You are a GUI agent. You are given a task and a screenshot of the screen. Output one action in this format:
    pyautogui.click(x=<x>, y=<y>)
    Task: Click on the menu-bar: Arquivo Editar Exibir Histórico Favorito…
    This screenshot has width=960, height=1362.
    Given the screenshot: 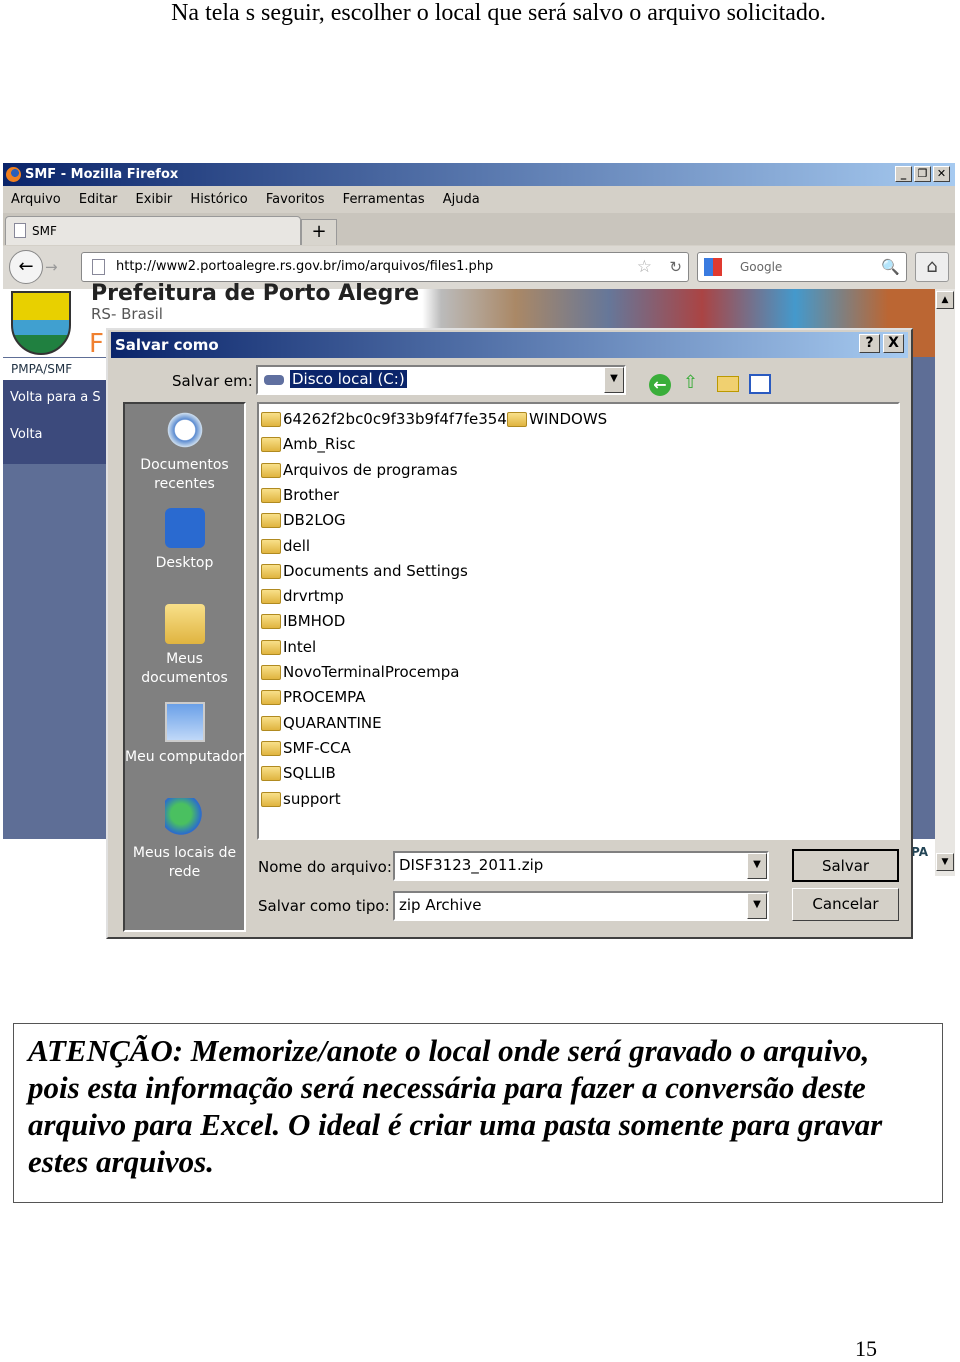 What is the action you would take?
    pyautogui.click(x=479, y=199)
    